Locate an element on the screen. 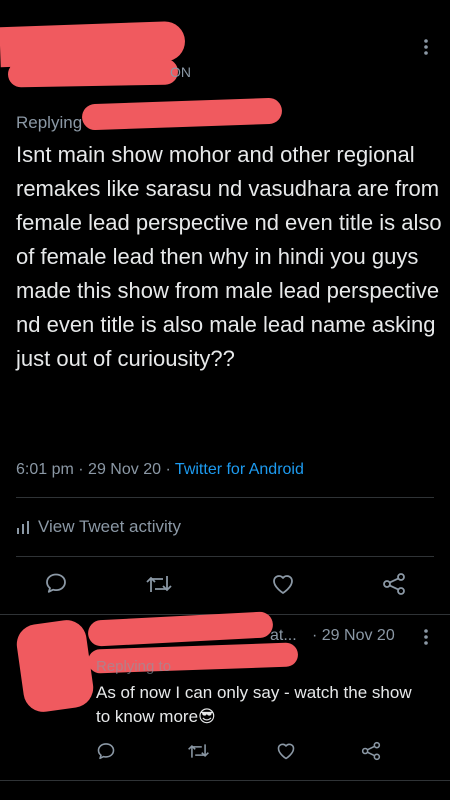 This screenshot has height=800, width=450. sunglasses-emoji-icon: 😎 is located at coordinates (207, 716).